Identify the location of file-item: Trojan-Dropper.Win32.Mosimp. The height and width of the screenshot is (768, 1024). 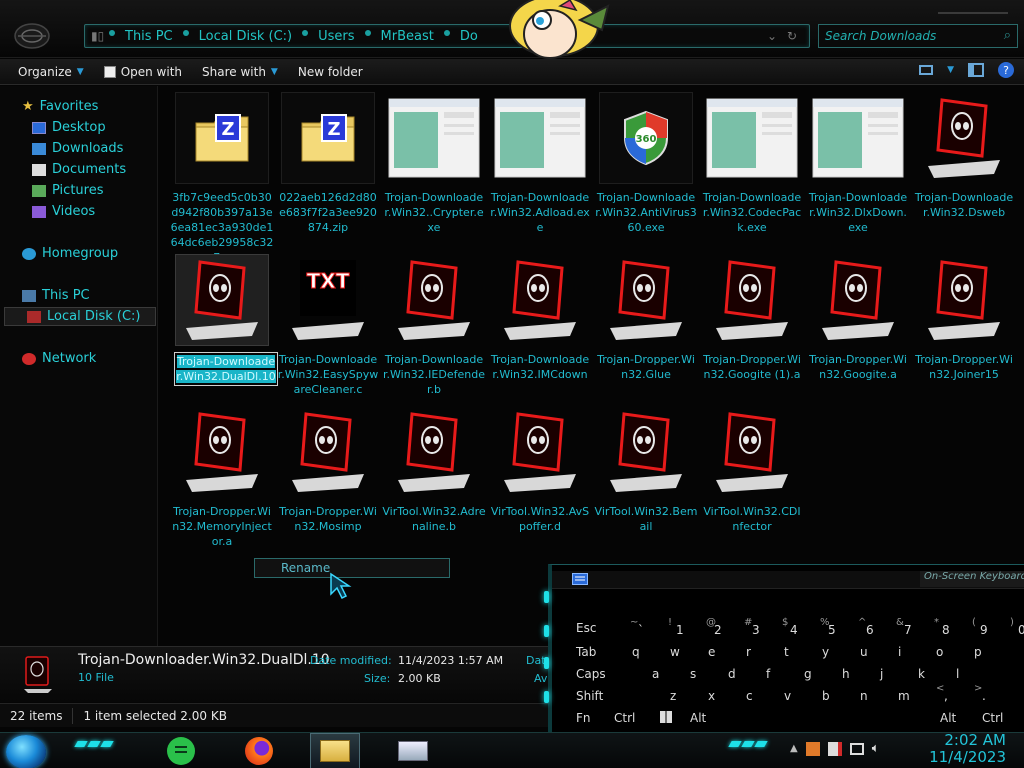
(328, 470).